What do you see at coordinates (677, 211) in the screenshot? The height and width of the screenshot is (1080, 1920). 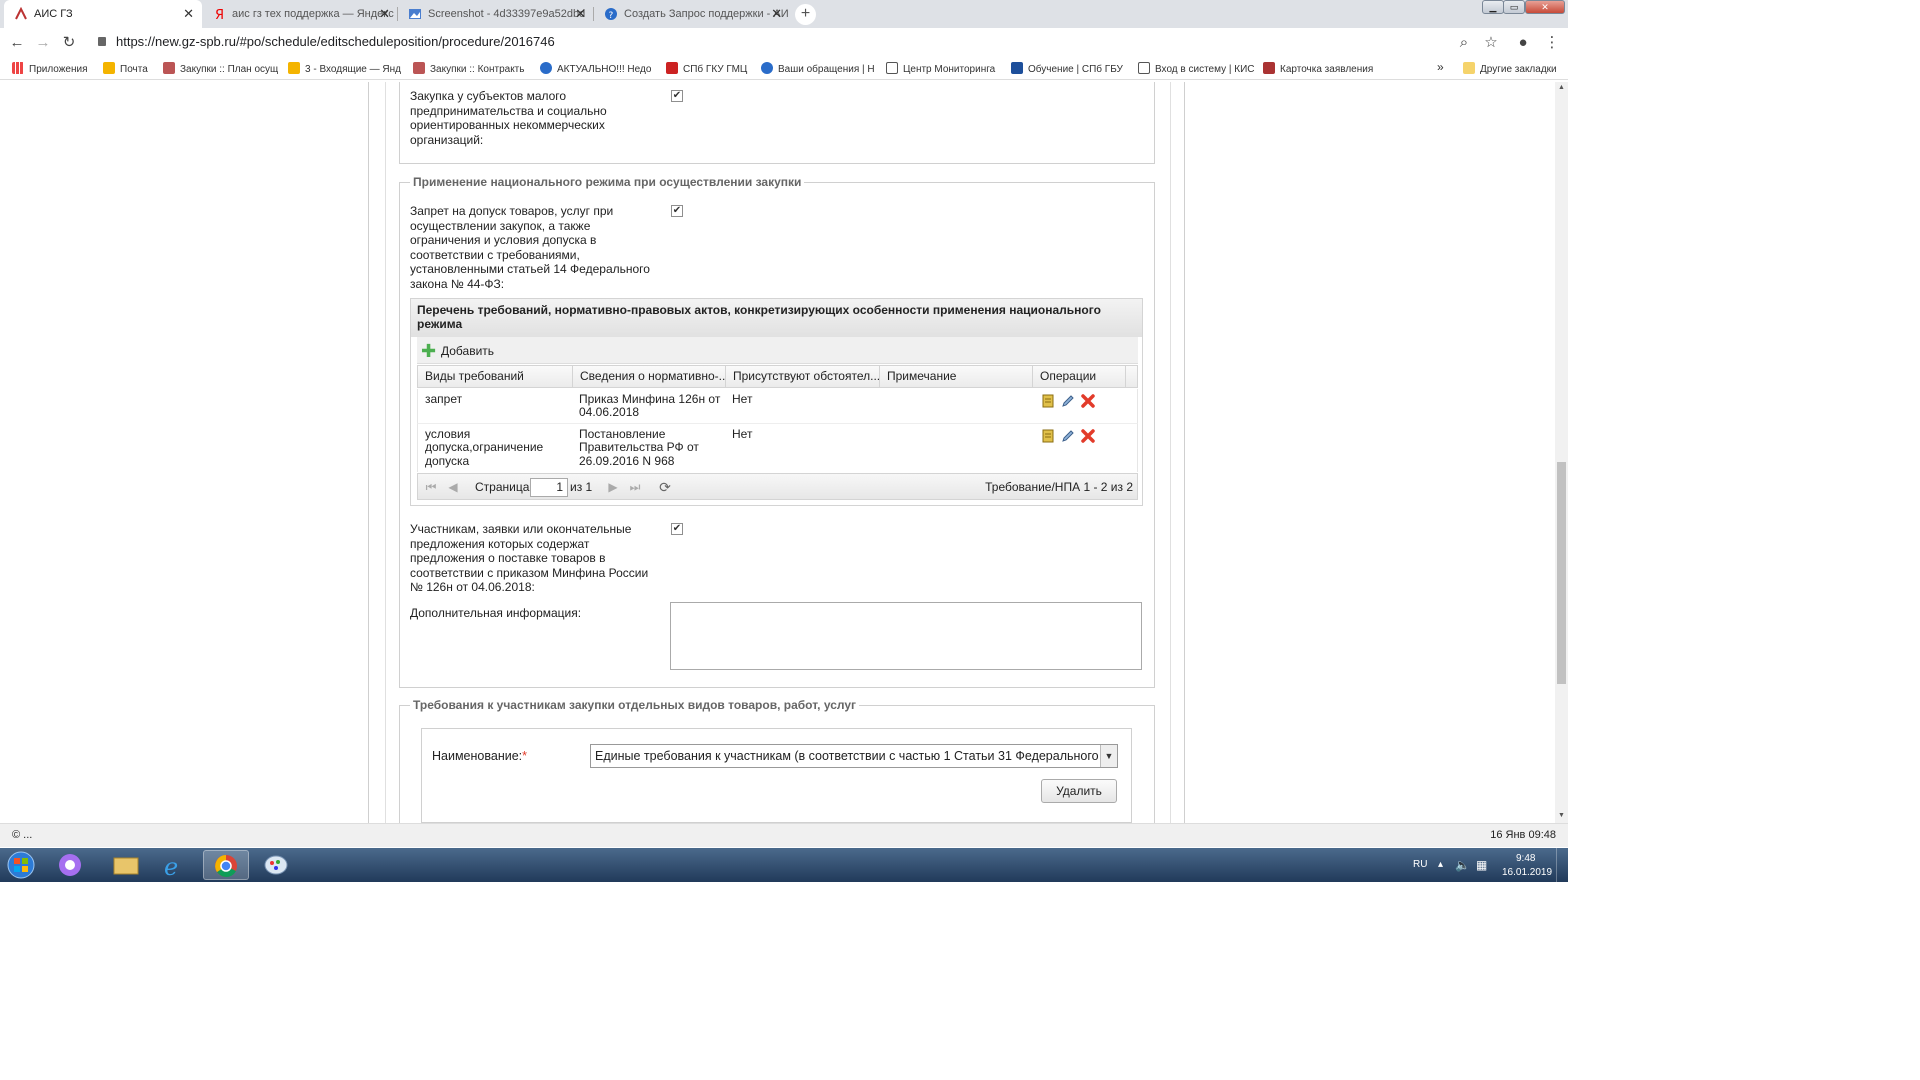 I see `ban-checkbox: ✔` at bounding box center [677, 211].